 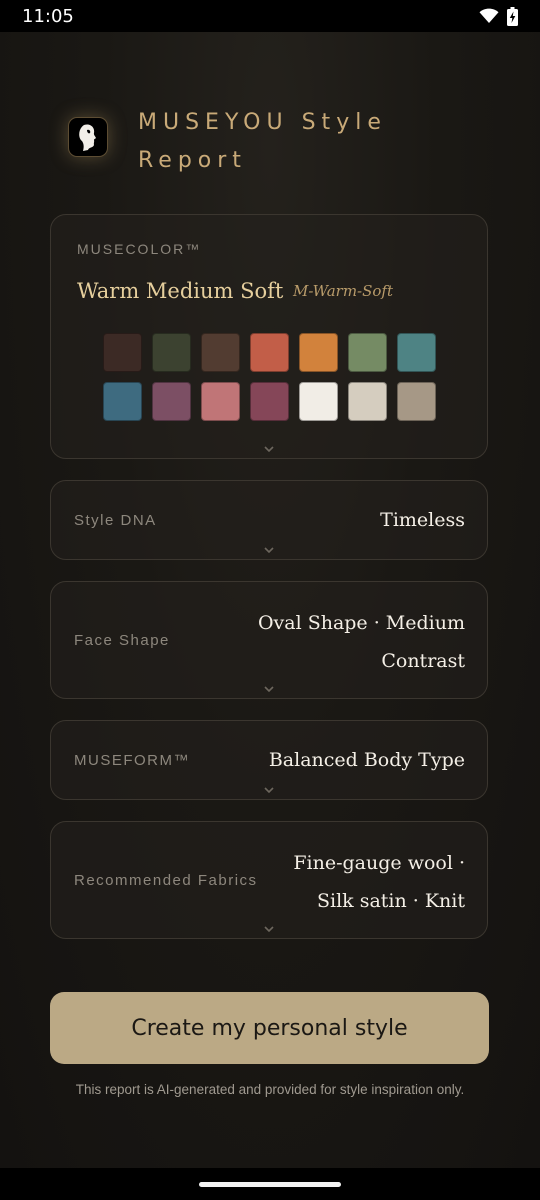 I want to click on face-silhouette-icon, so click(x=87, y=137).